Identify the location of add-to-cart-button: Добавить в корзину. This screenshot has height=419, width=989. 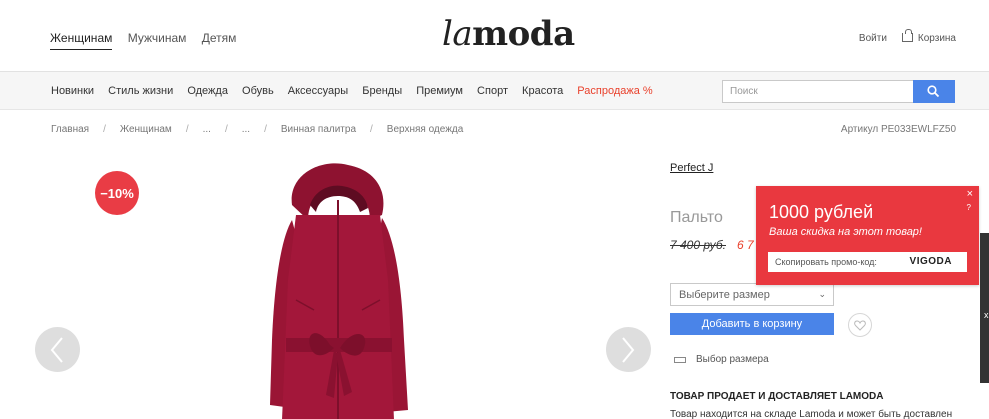
(752, 324).